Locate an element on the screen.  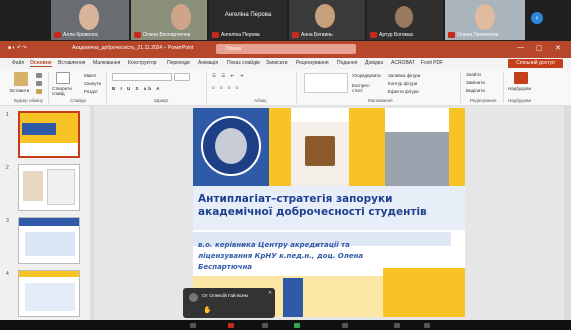
shape-fill-button: Заливка фігури is located at coordinates (404, 75).